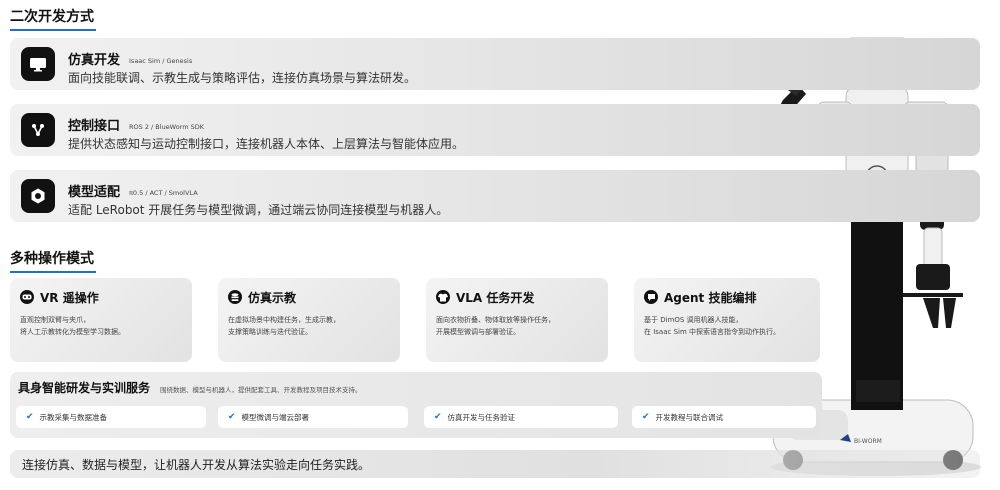  I want to click on control-icon, so click(38, 130).